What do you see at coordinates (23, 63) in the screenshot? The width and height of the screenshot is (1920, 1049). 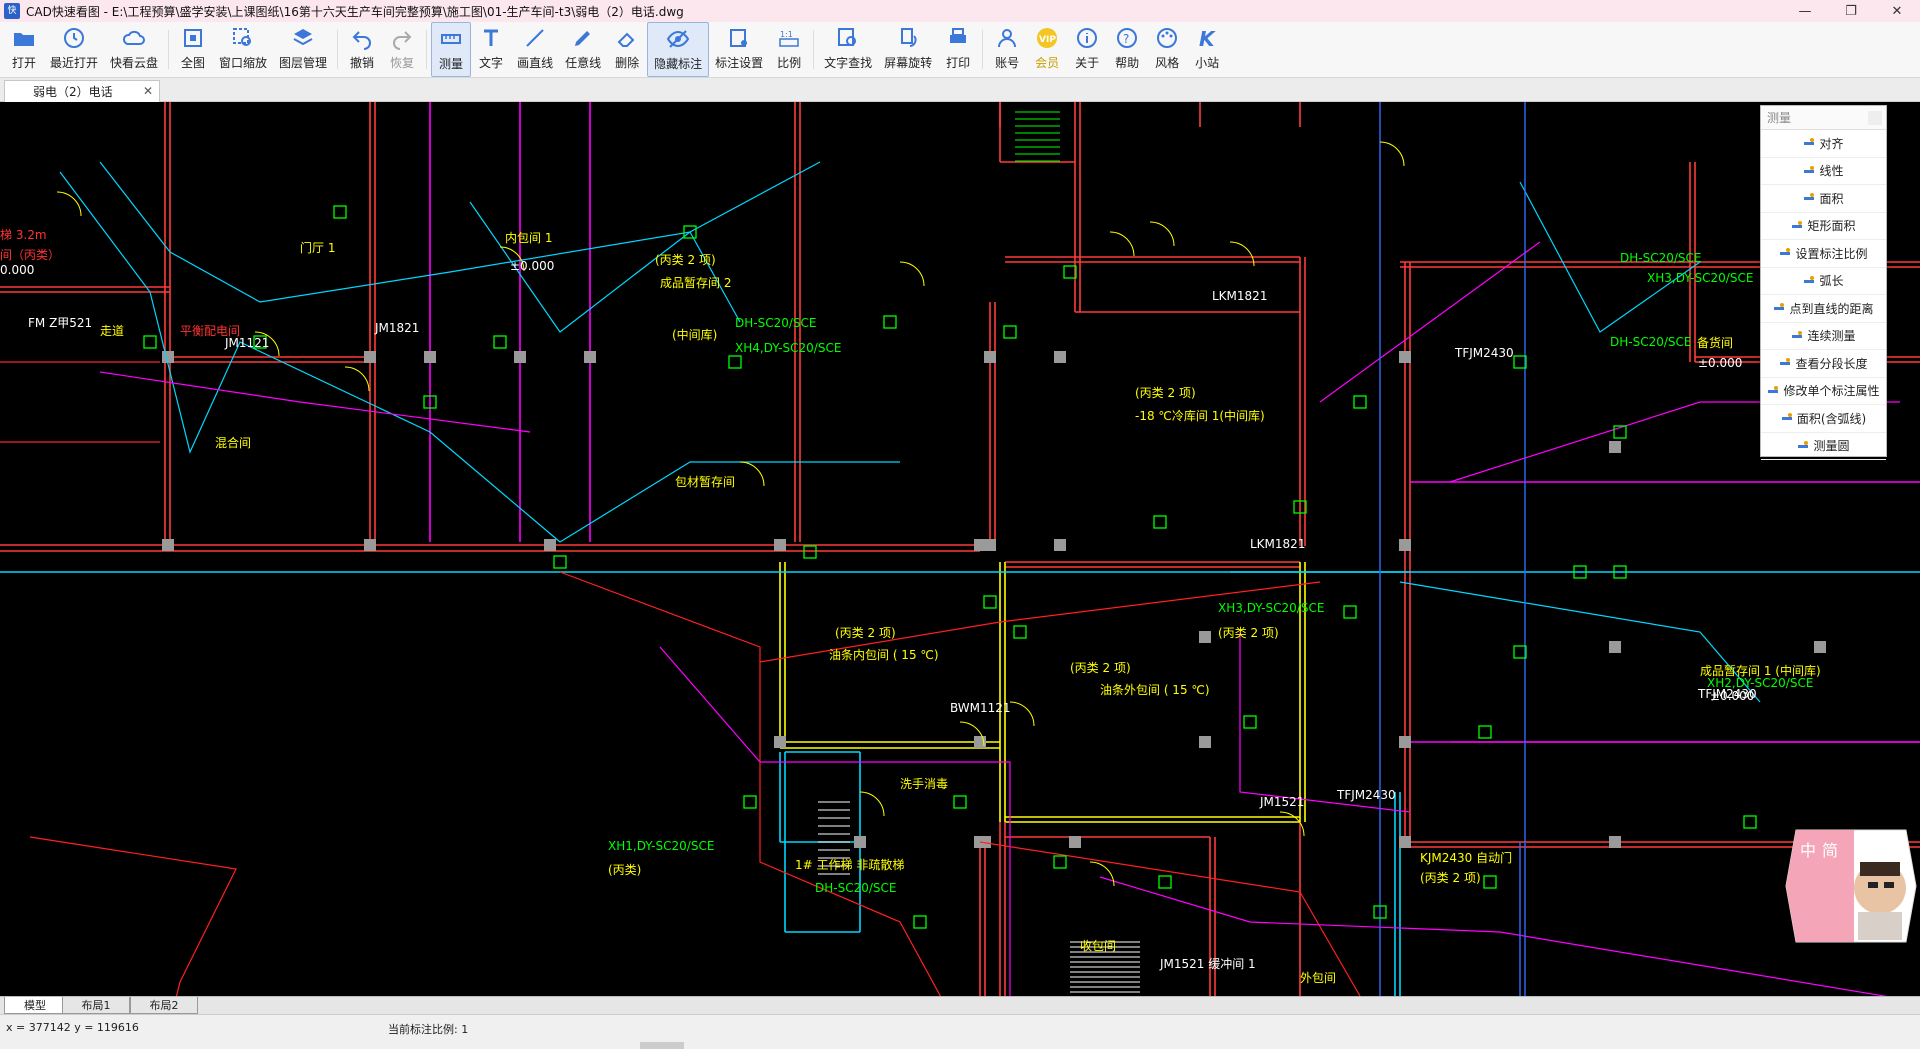 I see `toolbar-button-label: 打开` at bounding box center [23, 63].